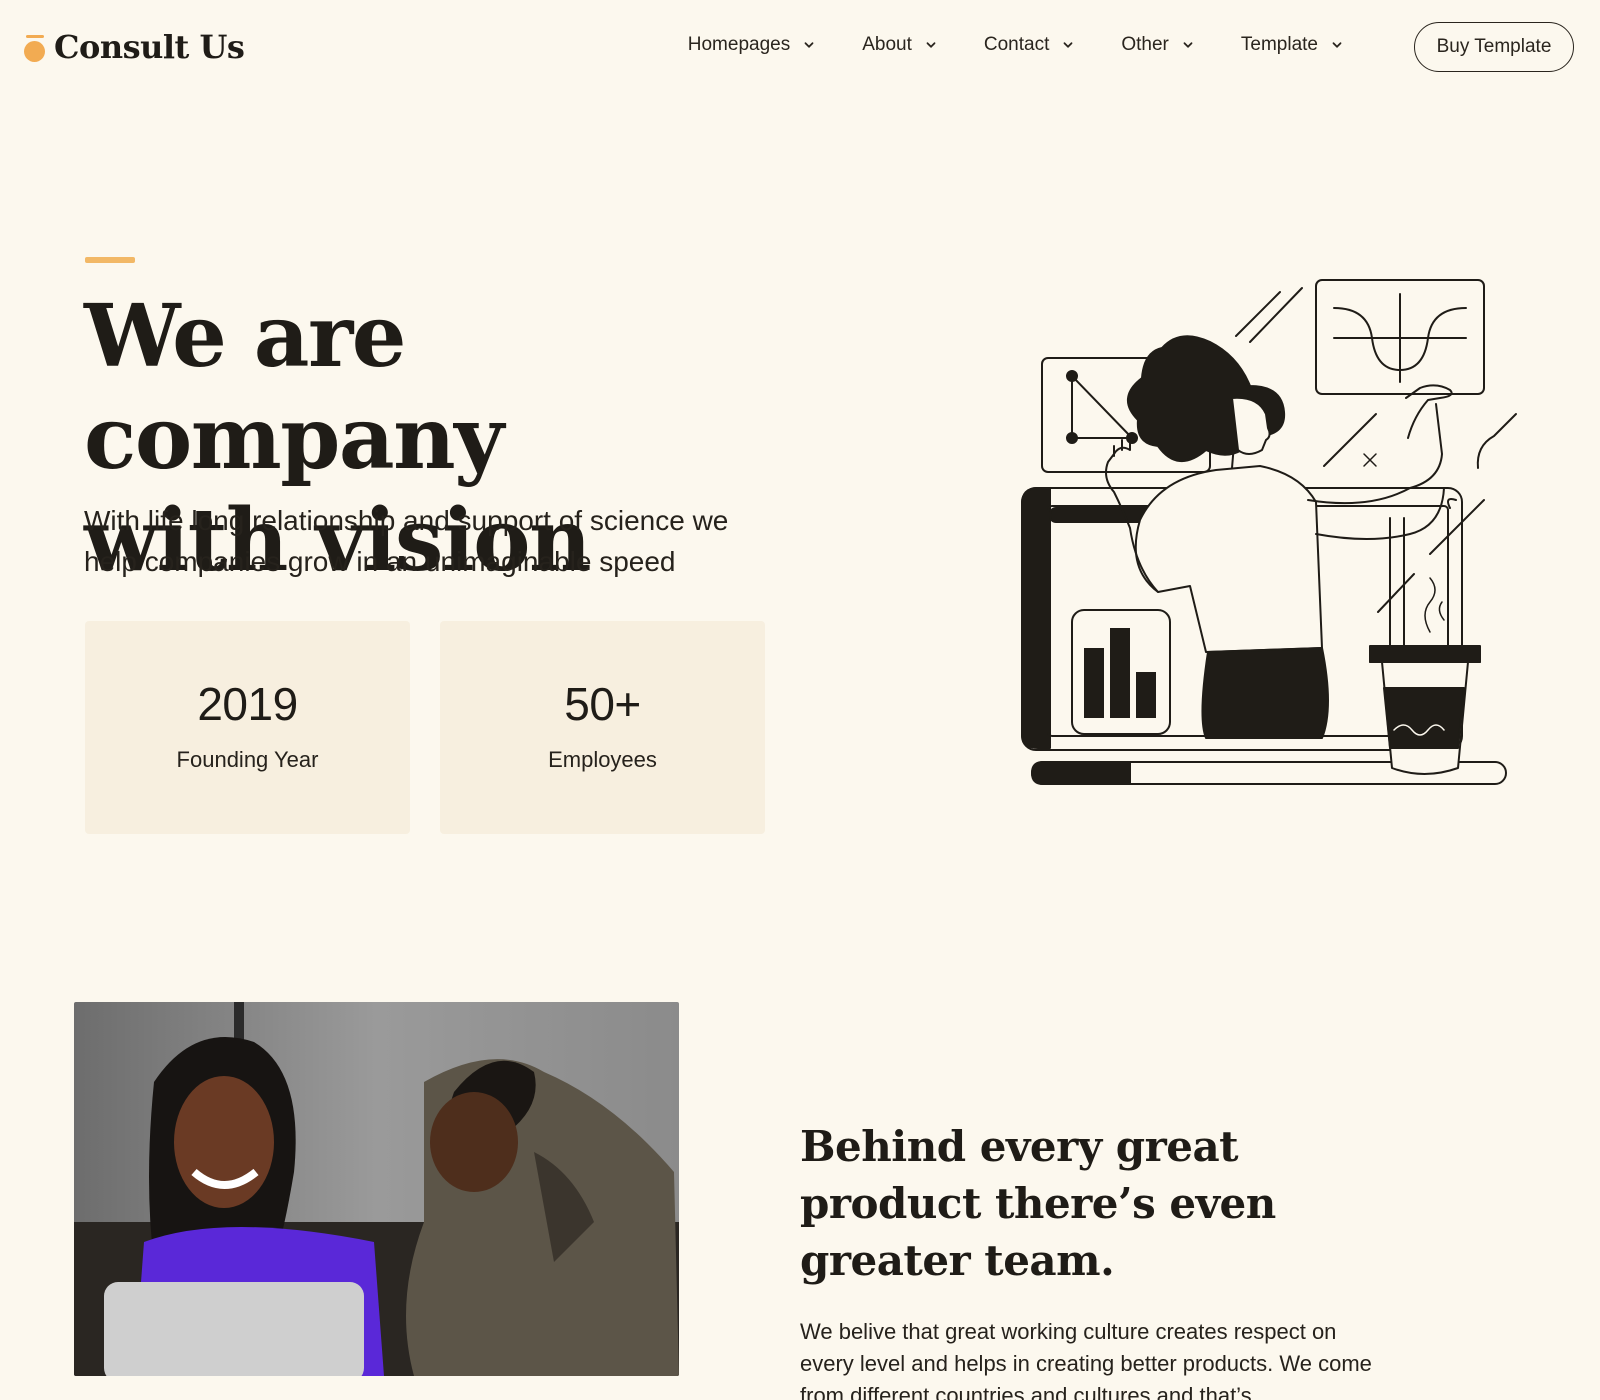 Image resolution: width=1600 pixels, height=1400 pixels. I want to click on stat-label: Founding Year, so click(247, 759).